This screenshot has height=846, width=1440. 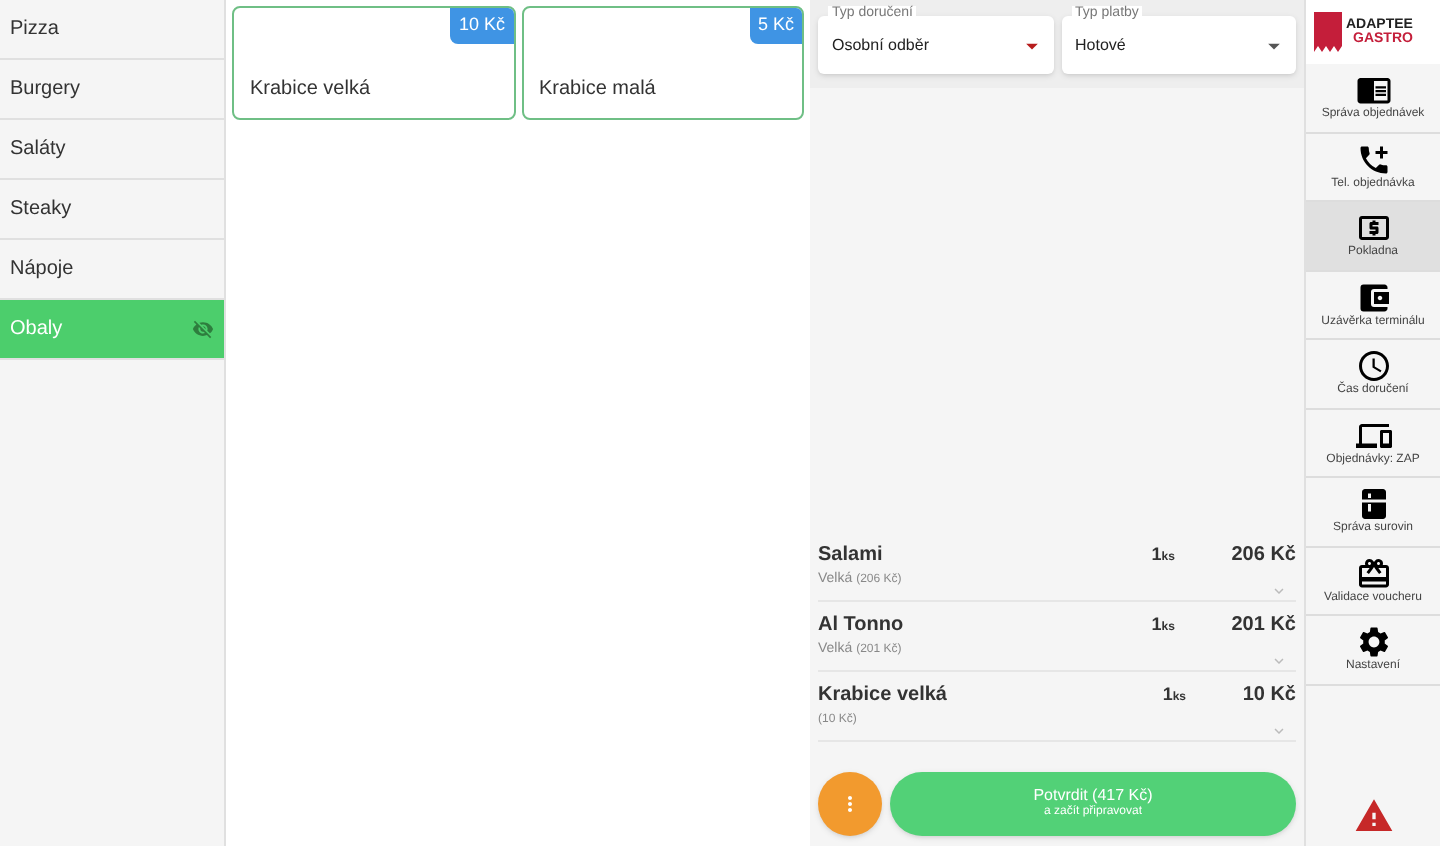 What do you see at coordinates (1373, 90) in the screenshot?
I see `book-icon` at bounding box center [1373, 90].